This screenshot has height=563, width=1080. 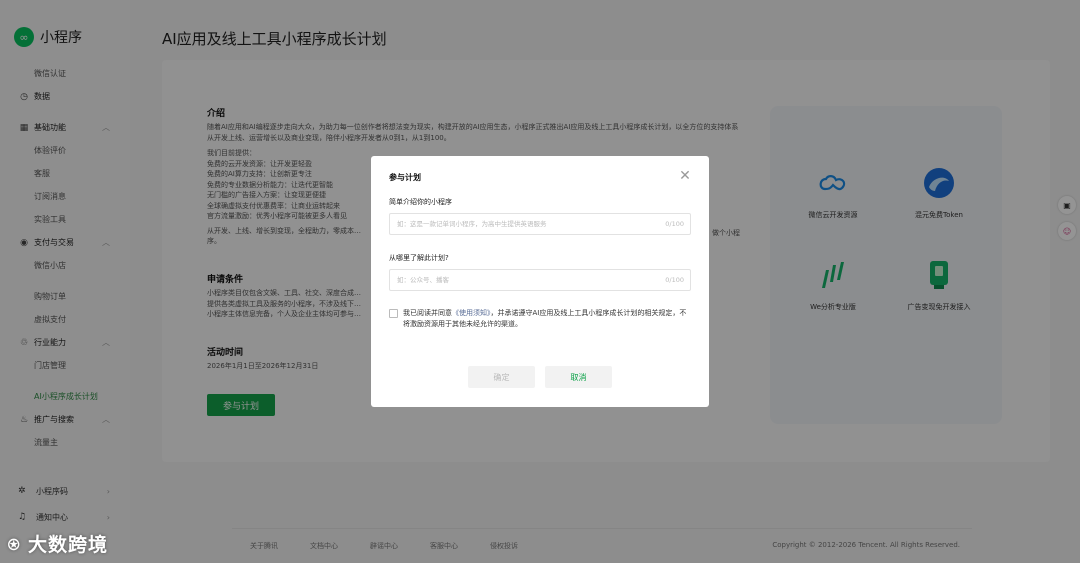 I want to click on dialog-title: 参与计划, so click(x=405, y=177).